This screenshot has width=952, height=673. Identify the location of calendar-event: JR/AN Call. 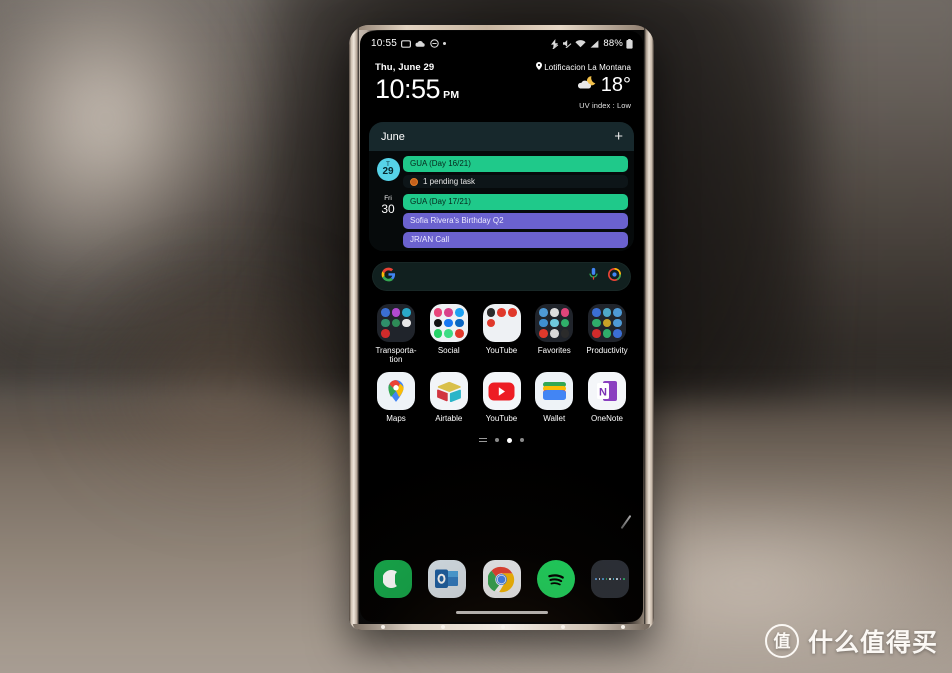
(515, 240).